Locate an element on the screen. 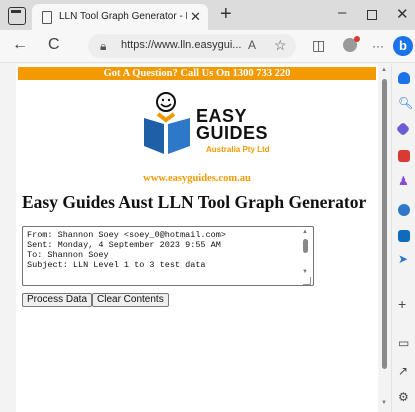 This screenshot has height=412, width=415. page-scroll-up-icon: ▲ is located at coordinates (384, 70).